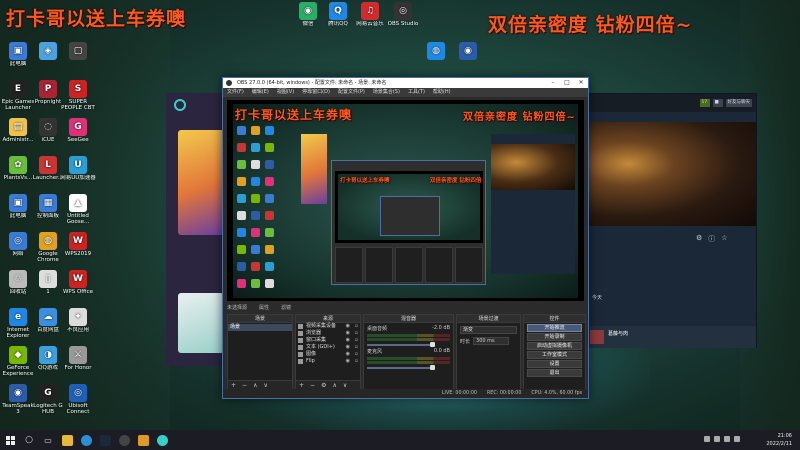 This screenshot has height=450, width=800. Describe the element at coordinates (328, 326) in the screenshot. I see `source-item: 视频采集设备 ◉ ▫` at that location.